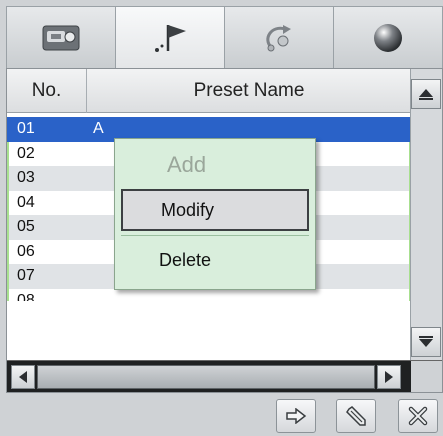 This screenshot has width=443, height=436. Describe the element at coordinates (26, 153) in the screenshot. I see `row-number: 02` at that location.